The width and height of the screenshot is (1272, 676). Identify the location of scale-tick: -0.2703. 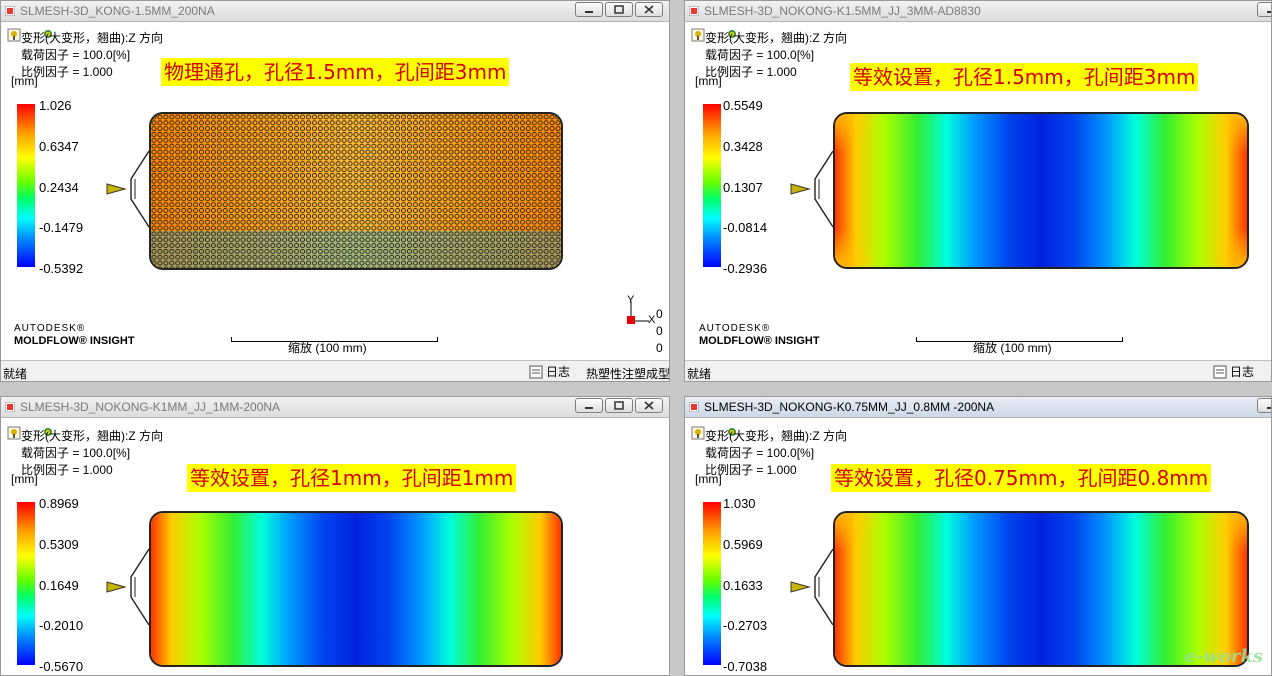
(745, 625).